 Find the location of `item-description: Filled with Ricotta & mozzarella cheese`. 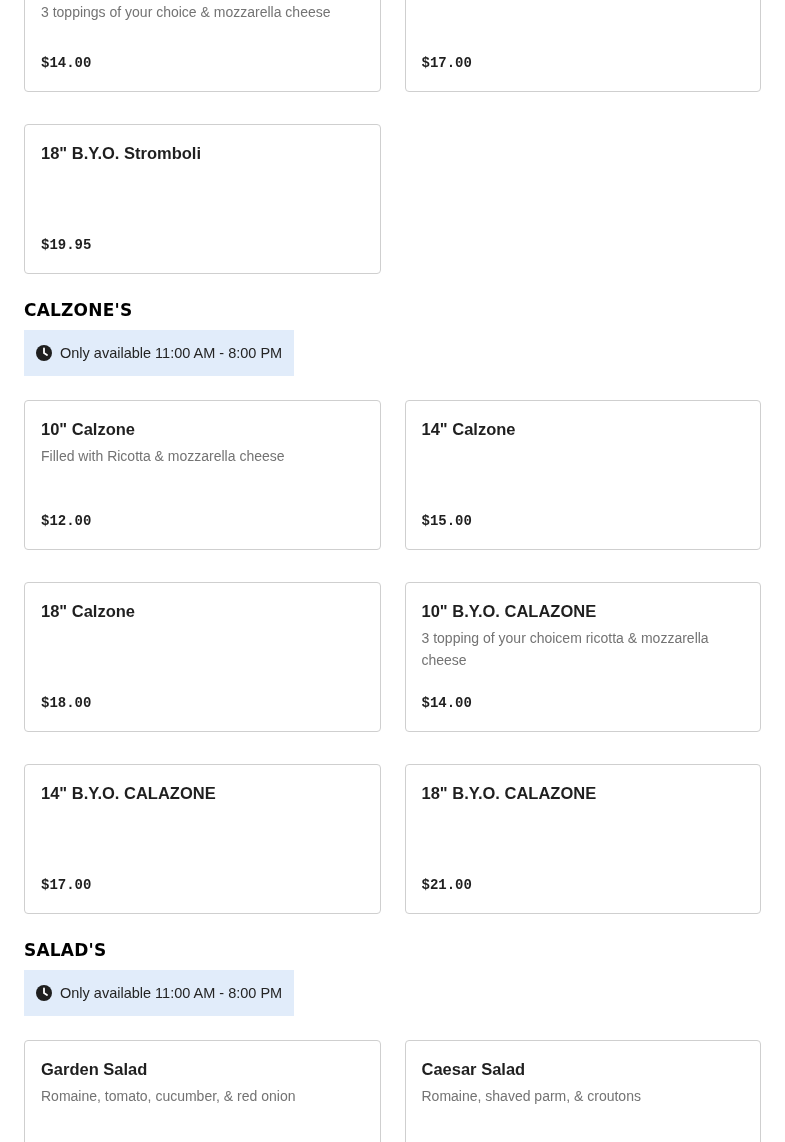

item-description: Filled with Ricotta & mozzarella cheese is located at coordinates (163, 456).